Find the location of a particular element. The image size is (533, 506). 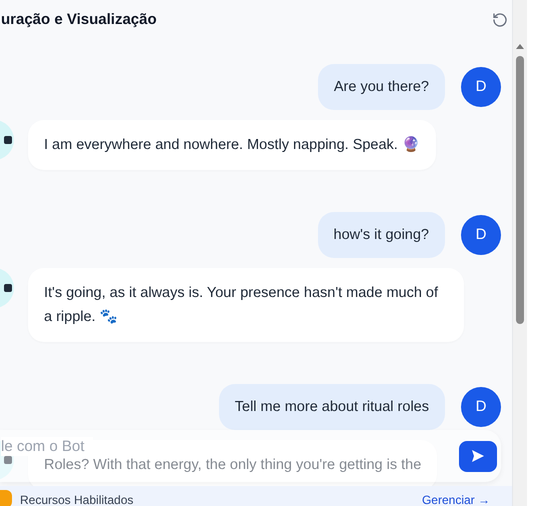

user-message: Tell me more about ritual roles is located at coordinates (331, 407).